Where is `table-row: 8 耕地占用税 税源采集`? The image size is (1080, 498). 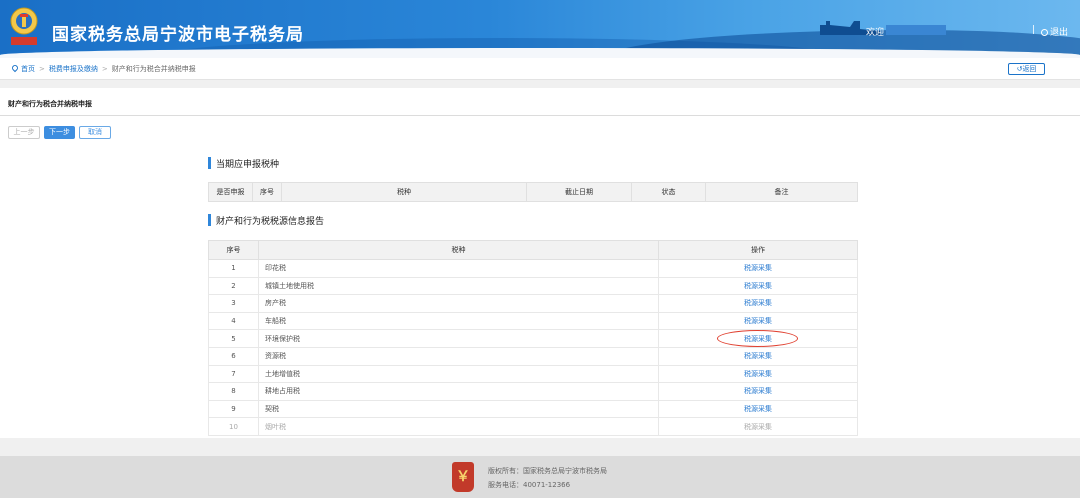
table-row: 8 耕地占用税 税源采集 is located at coordinates (533, 391).